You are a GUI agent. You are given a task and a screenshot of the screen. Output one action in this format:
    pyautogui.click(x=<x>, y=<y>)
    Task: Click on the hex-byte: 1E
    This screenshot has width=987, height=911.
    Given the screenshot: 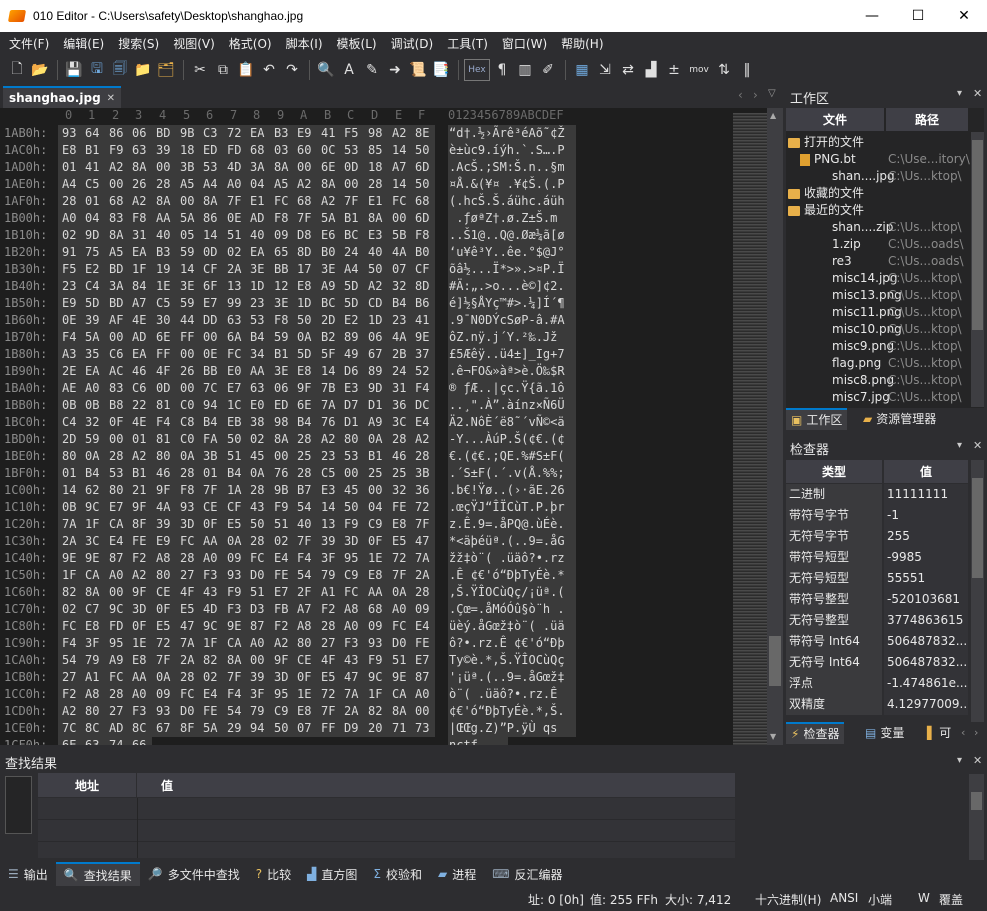 What is the action you would take?
    pyautogui.click(x=164, y=286)
    